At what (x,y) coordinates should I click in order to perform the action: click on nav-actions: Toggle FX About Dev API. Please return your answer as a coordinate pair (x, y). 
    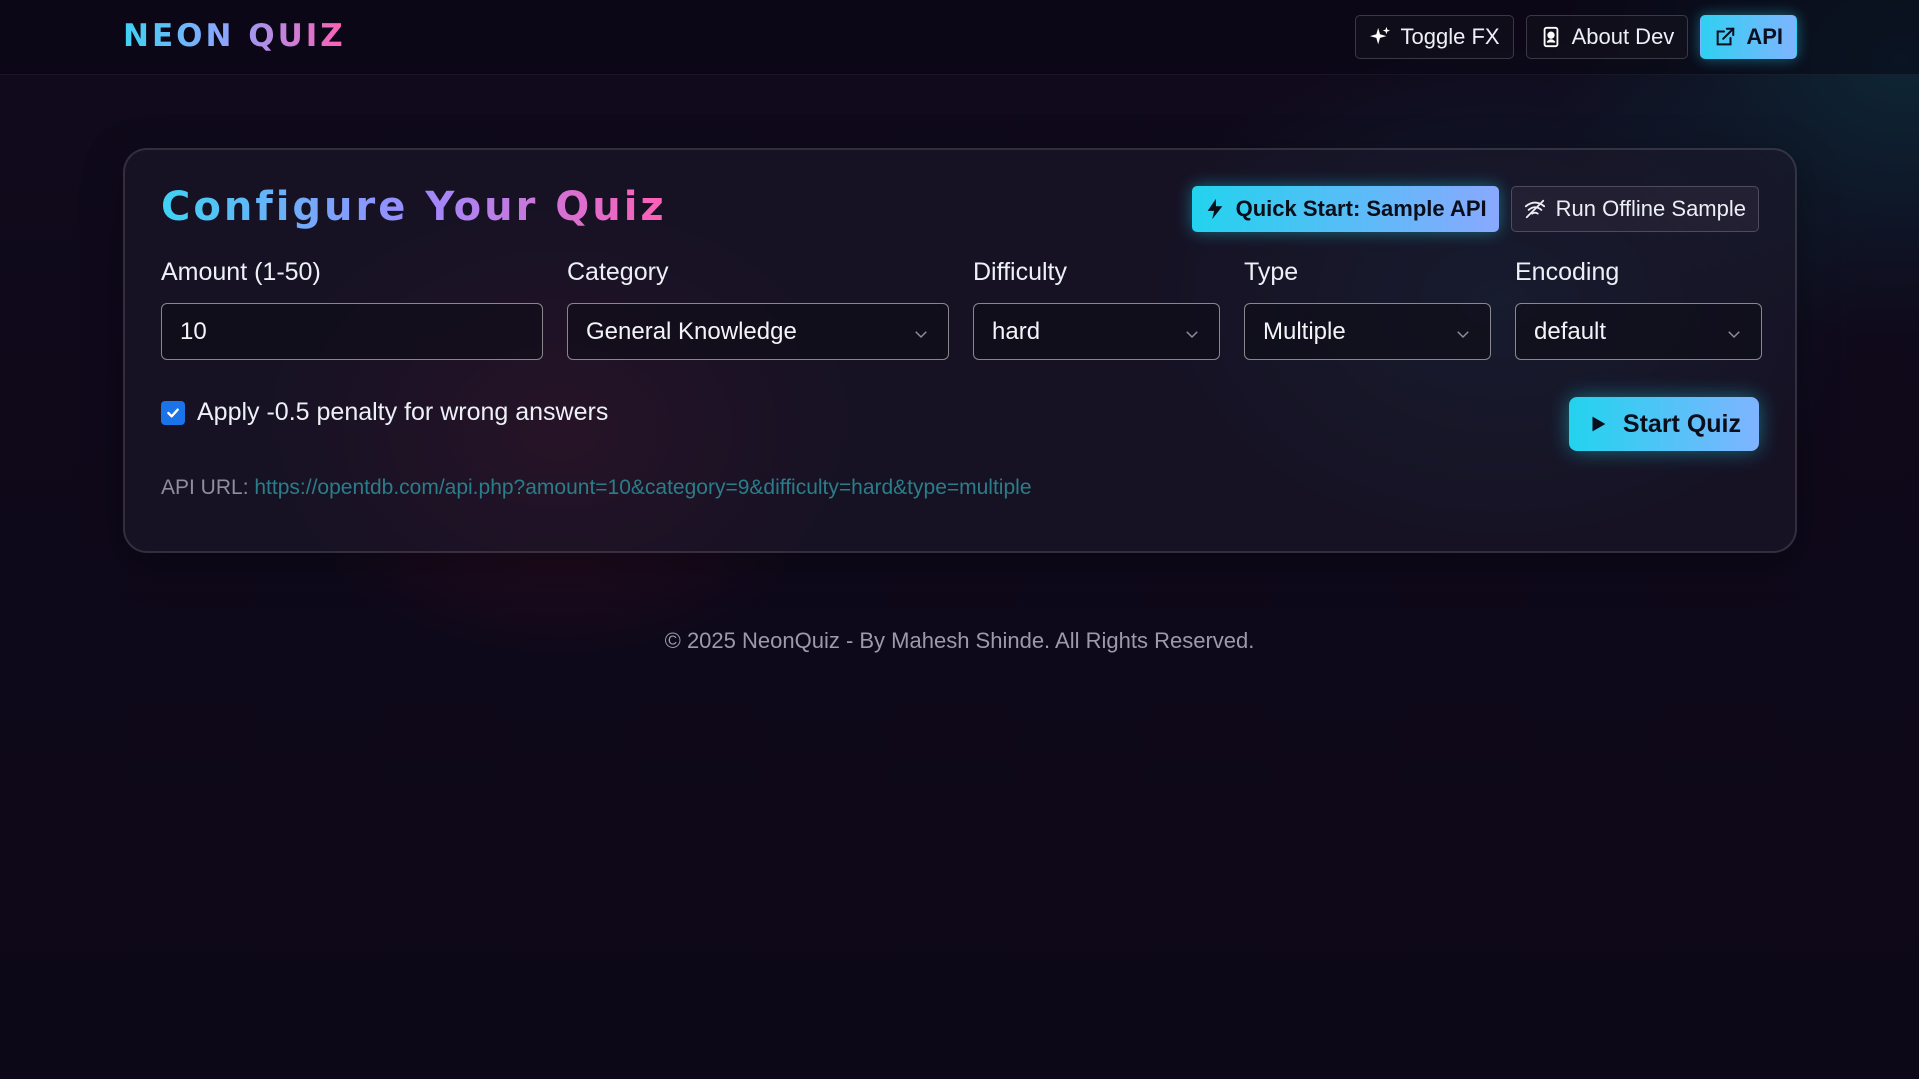
    Looking at the image, I should click on (1575, 37).